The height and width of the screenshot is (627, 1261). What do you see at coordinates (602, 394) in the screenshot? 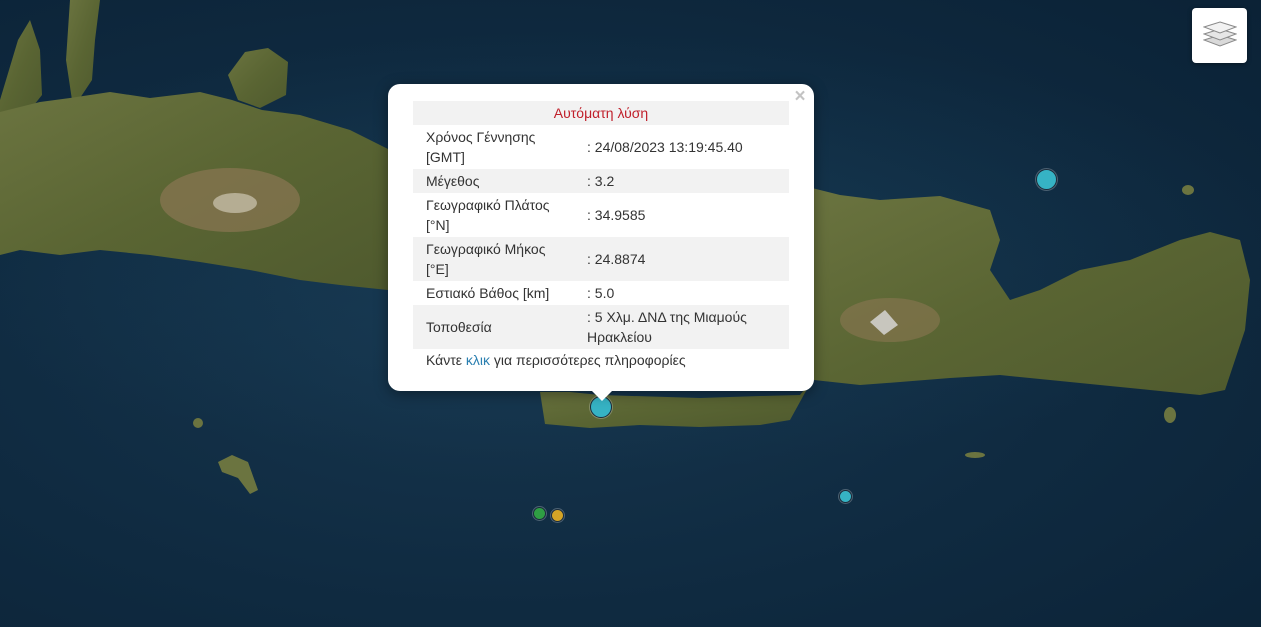
I see `popup-tip` at bounding box center [602, 394].